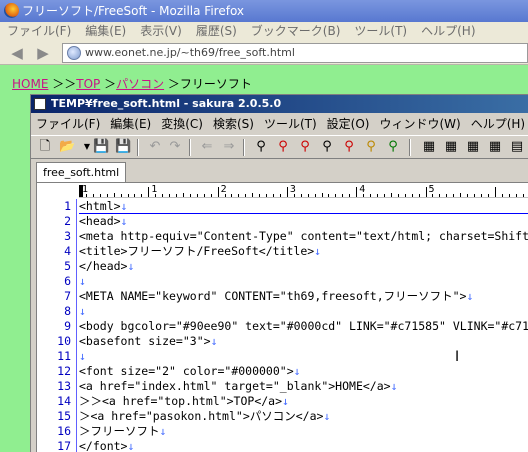  Describe the element at coordinates (67, 206) in the screenshot. I see `line-number: 1` at that location.